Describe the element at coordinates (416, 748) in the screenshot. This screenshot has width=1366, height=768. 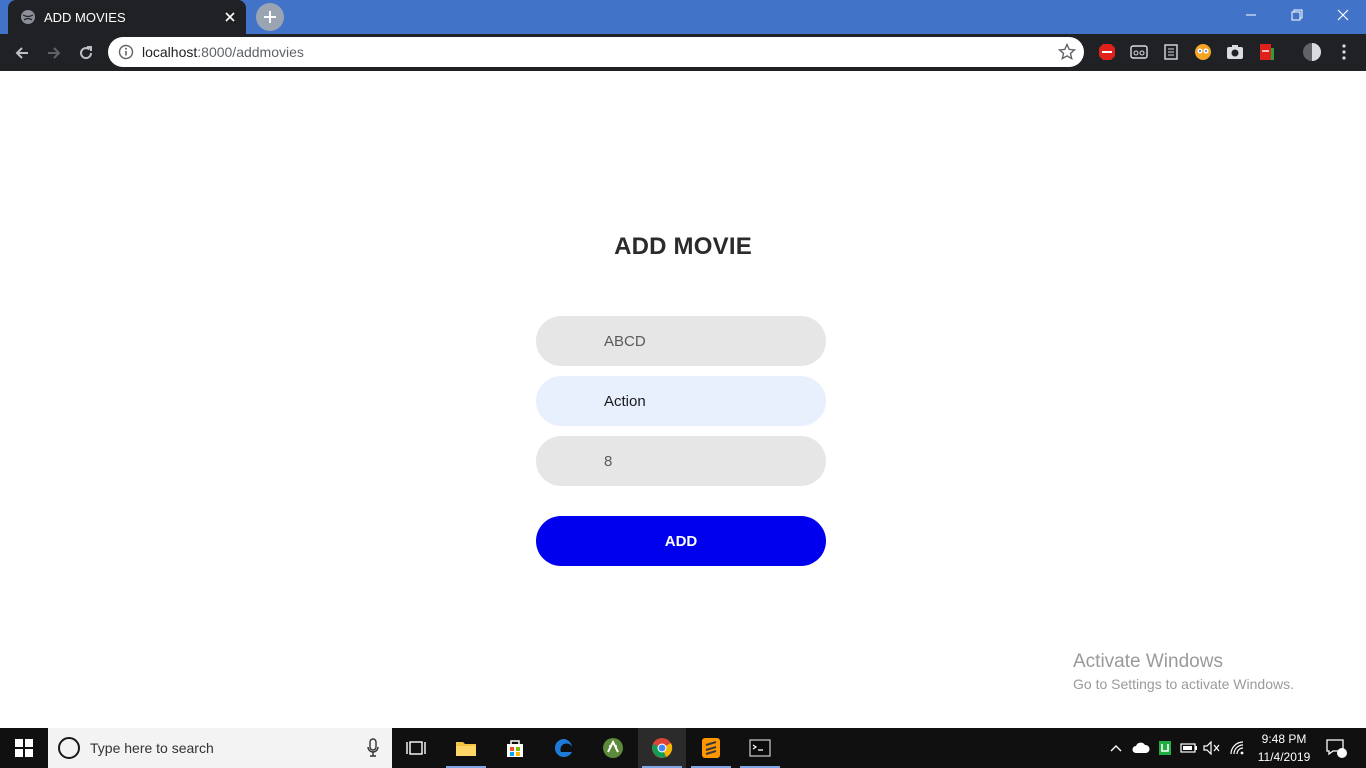
I see `task-view-icon` at that location.